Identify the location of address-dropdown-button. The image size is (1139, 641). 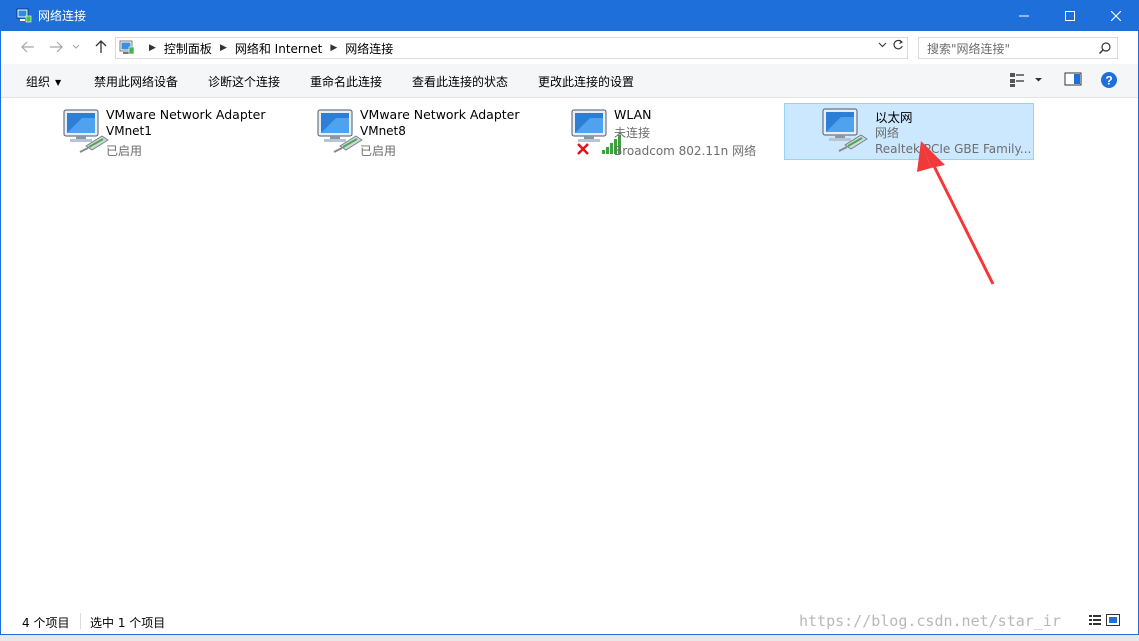
(882, 45).